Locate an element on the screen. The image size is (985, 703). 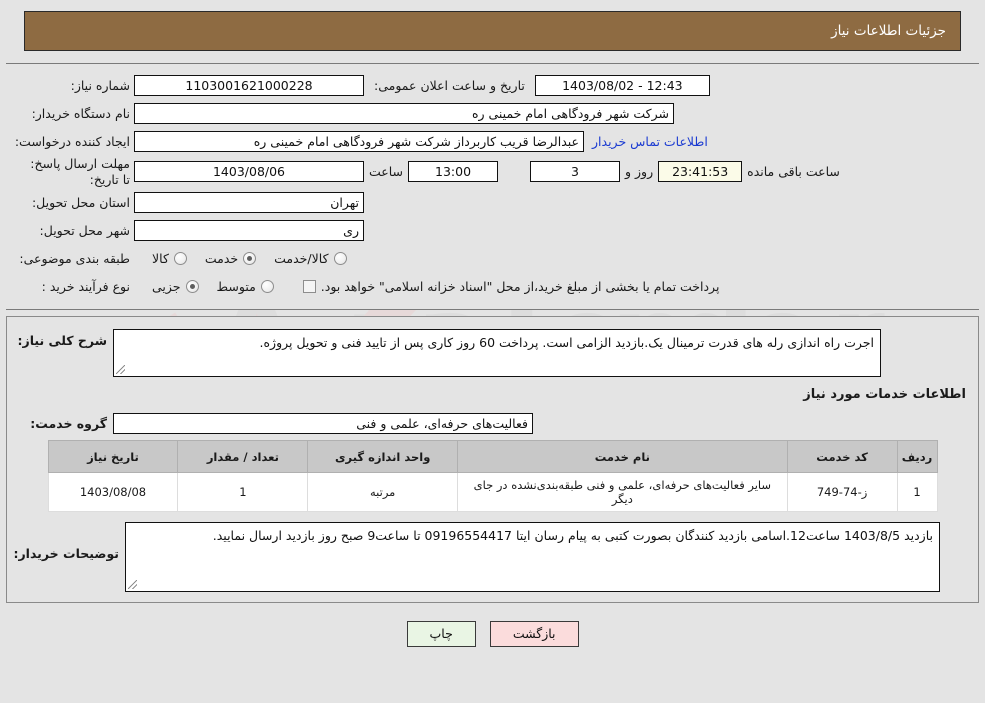
label-city: شهر محل تحویل: is located at coordinates (84, 230).